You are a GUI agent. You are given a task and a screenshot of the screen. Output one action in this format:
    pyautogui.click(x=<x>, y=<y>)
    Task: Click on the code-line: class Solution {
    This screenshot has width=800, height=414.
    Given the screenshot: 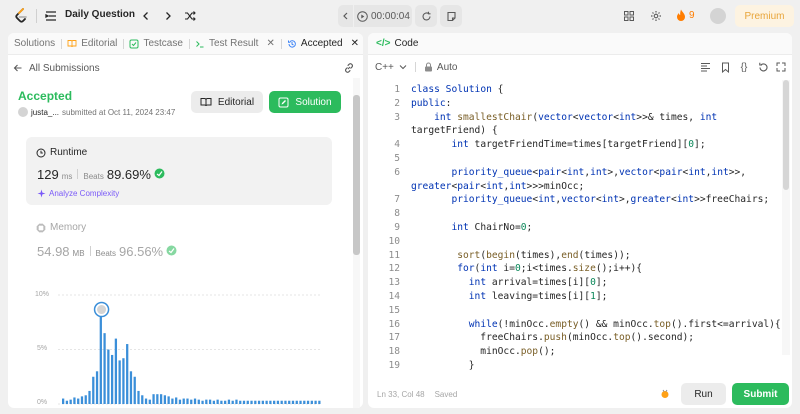 What is the action you would take?
    pyautogui.click(x=457, y=90)
    